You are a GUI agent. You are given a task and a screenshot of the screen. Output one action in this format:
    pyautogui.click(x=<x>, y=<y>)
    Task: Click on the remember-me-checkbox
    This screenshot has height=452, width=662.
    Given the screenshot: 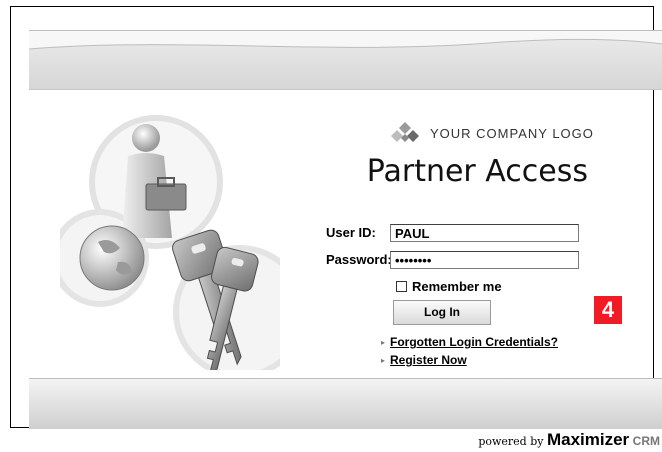 What is the action you would take?
    pyautogui.click(x=401, y=286)
    